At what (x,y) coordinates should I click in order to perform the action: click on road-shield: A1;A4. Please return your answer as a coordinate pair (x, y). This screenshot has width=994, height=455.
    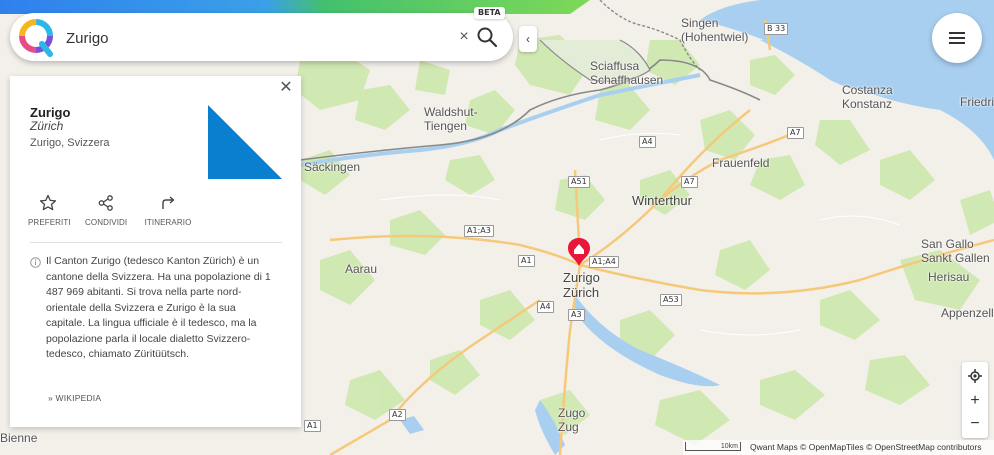
    Looking at the image, I should click on (604, 262).